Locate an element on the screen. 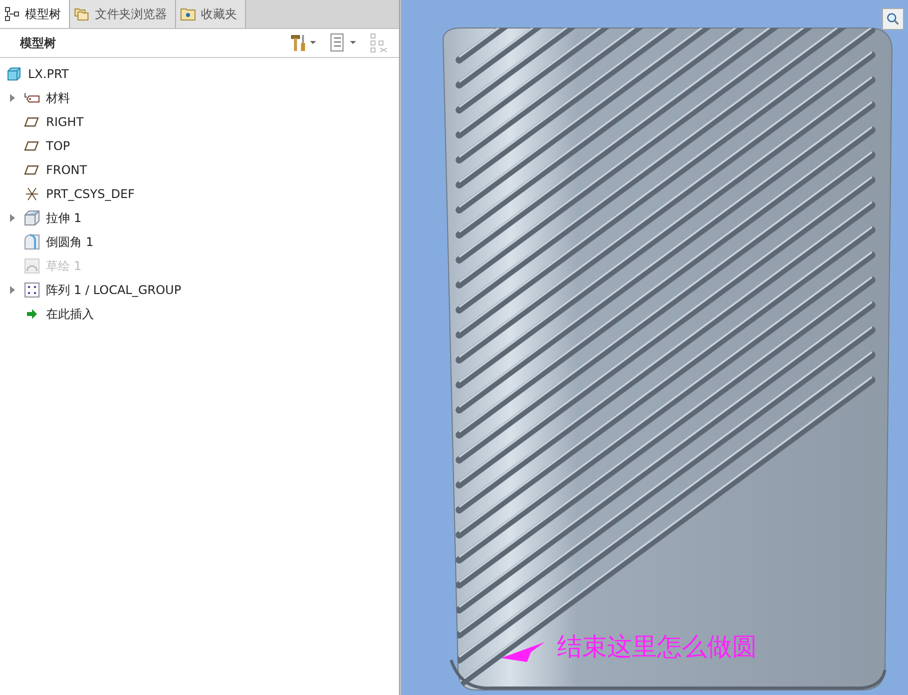 The height and width of the screenshot is (695, 908). panel-tab: 收藏夹 is located at coordinates (211, 14).